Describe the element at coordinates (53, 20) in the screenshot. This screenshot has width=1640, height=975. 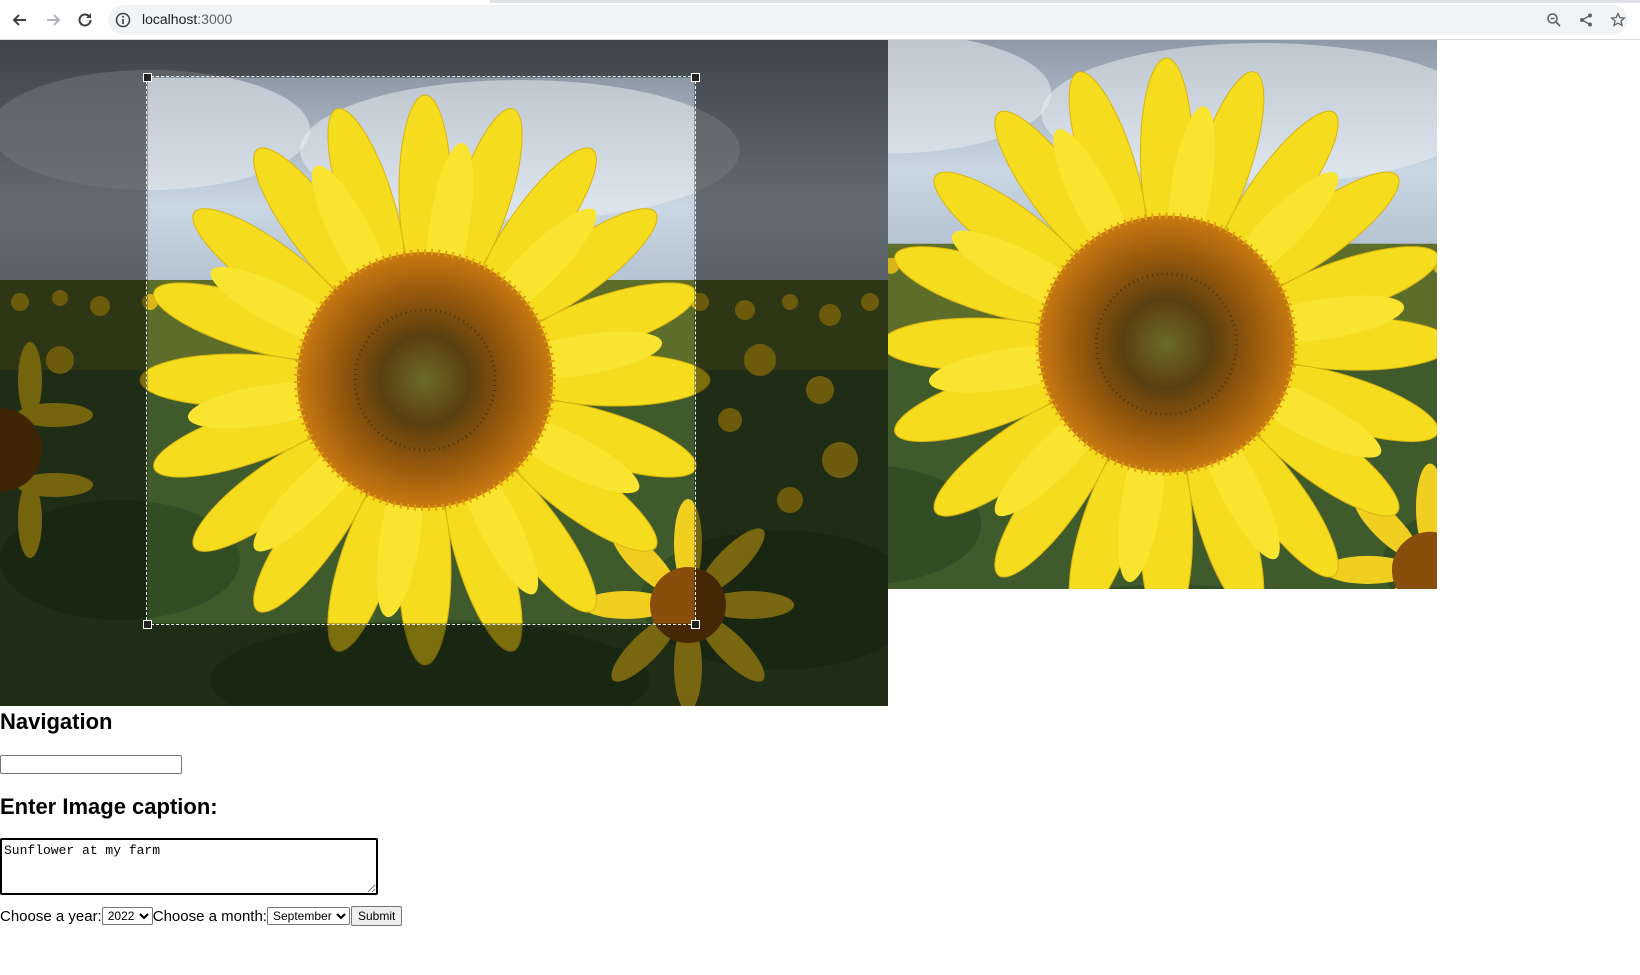
I see `forward-arrow-icon` at that location.